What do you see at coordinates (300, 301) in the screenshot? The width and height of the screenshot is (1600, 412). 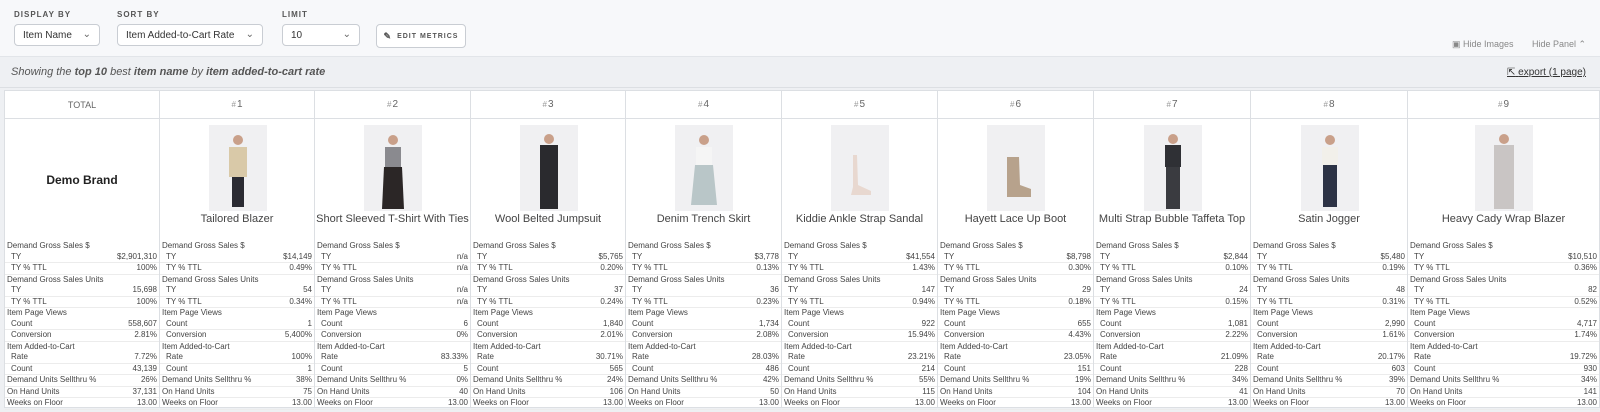 I see `metric-value: 0.34%` at bounding box center [300, 301].